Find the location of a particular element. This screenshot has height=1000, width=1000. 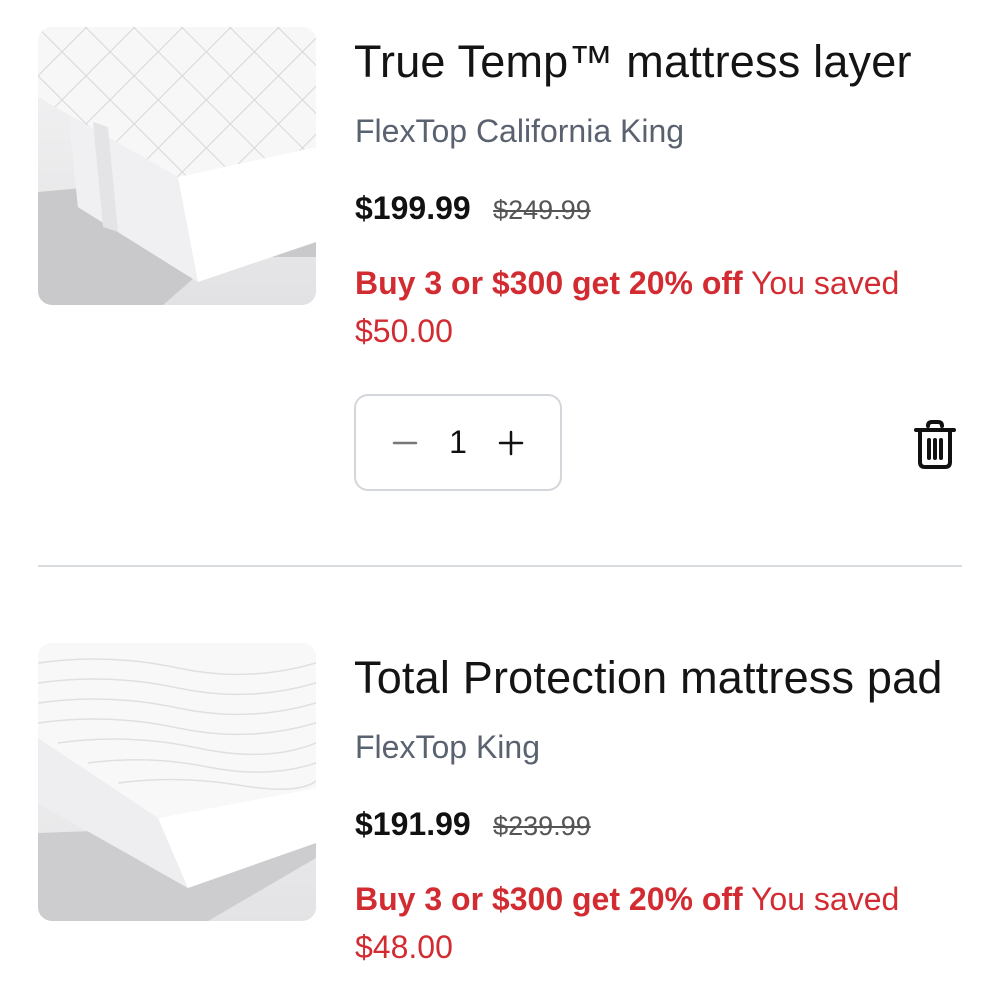

original-price: $239.99 is located at coordinates (542, 826).